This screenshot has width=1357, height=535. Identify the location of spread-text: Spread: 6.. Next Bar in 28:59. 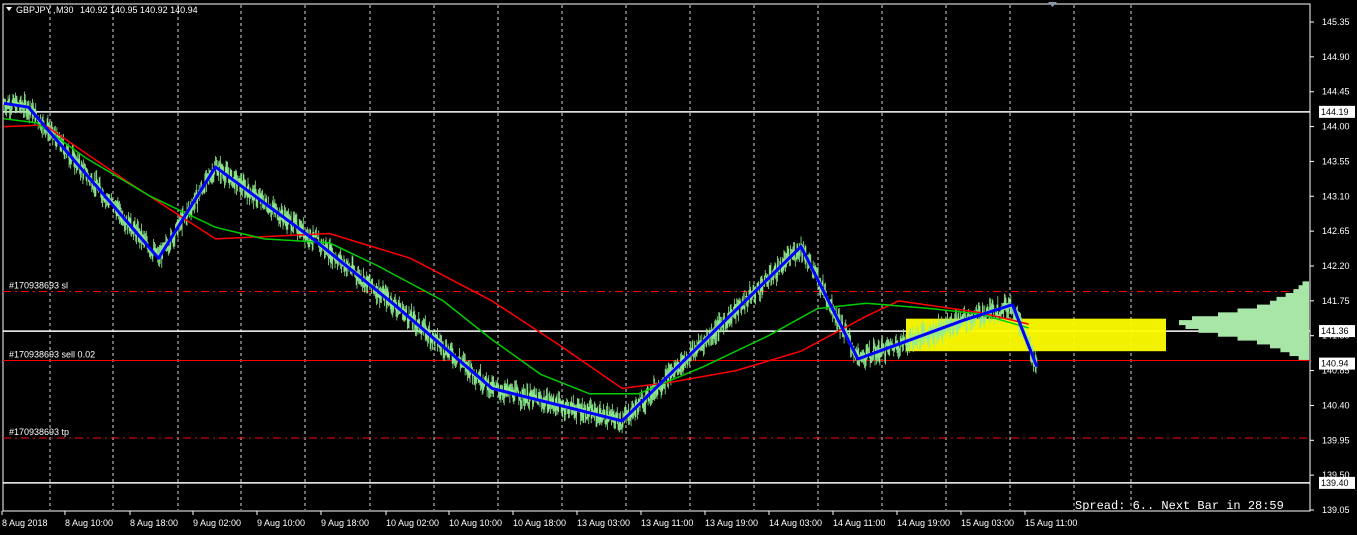
(1179, 506).